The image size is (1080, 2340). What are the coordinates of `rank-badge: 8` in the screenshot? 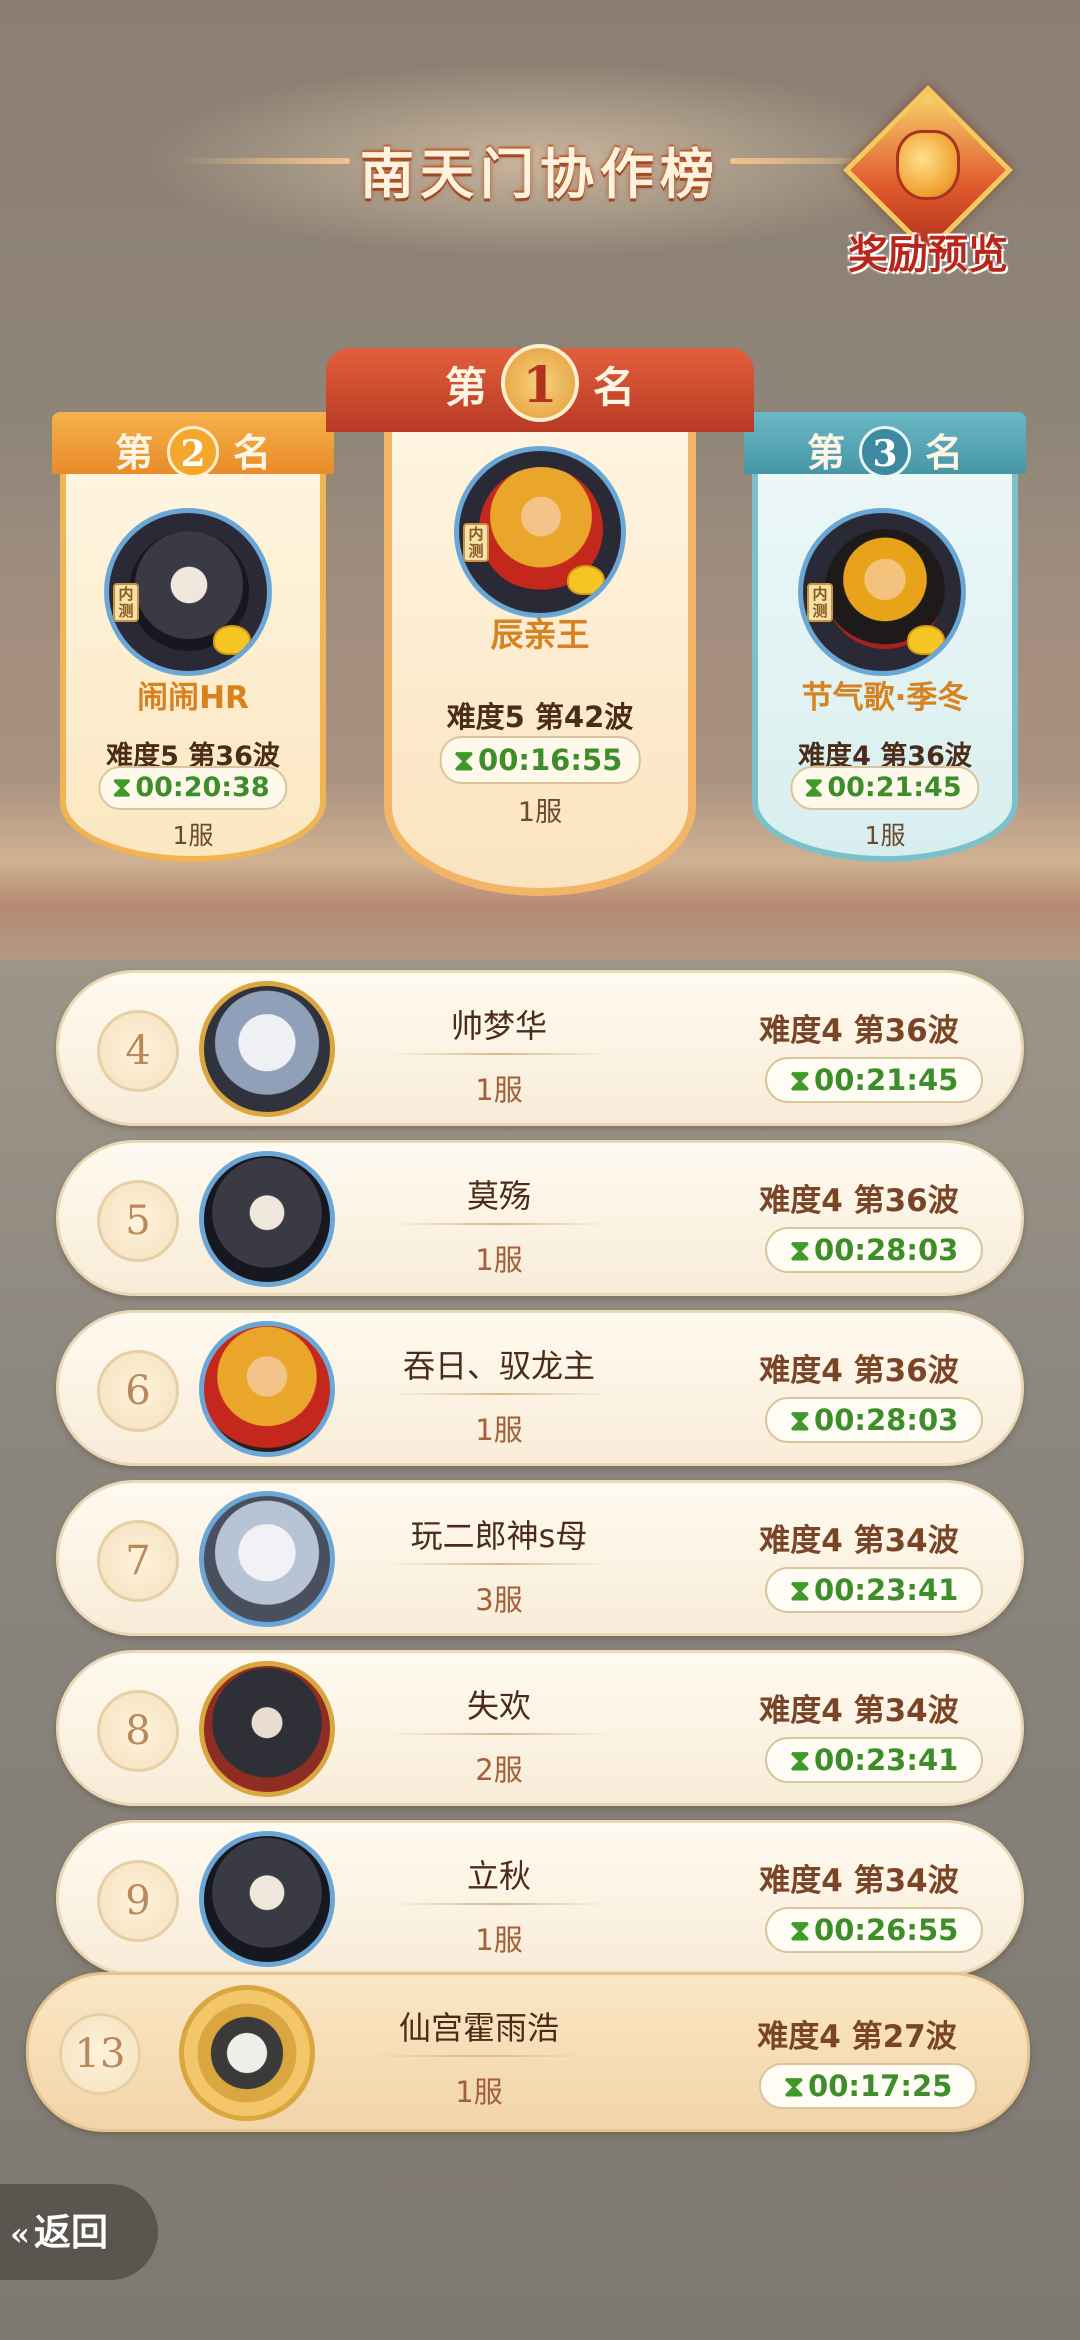 It's located at (138, 1731).